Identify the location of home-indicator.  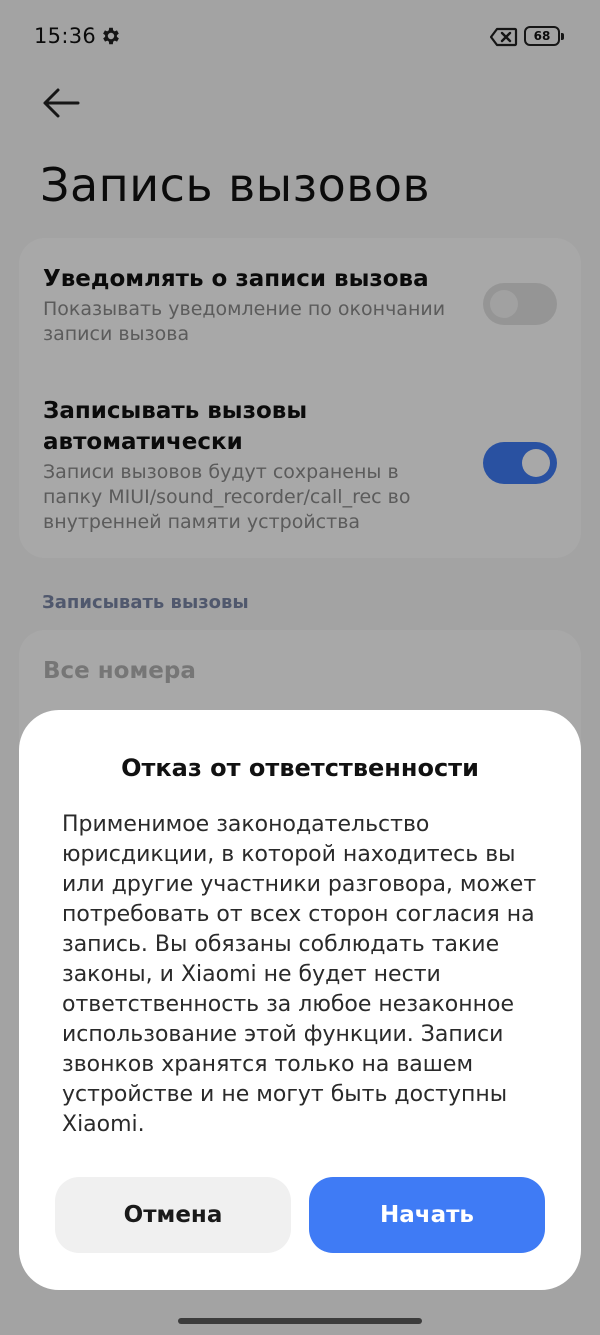
(300, 1321).